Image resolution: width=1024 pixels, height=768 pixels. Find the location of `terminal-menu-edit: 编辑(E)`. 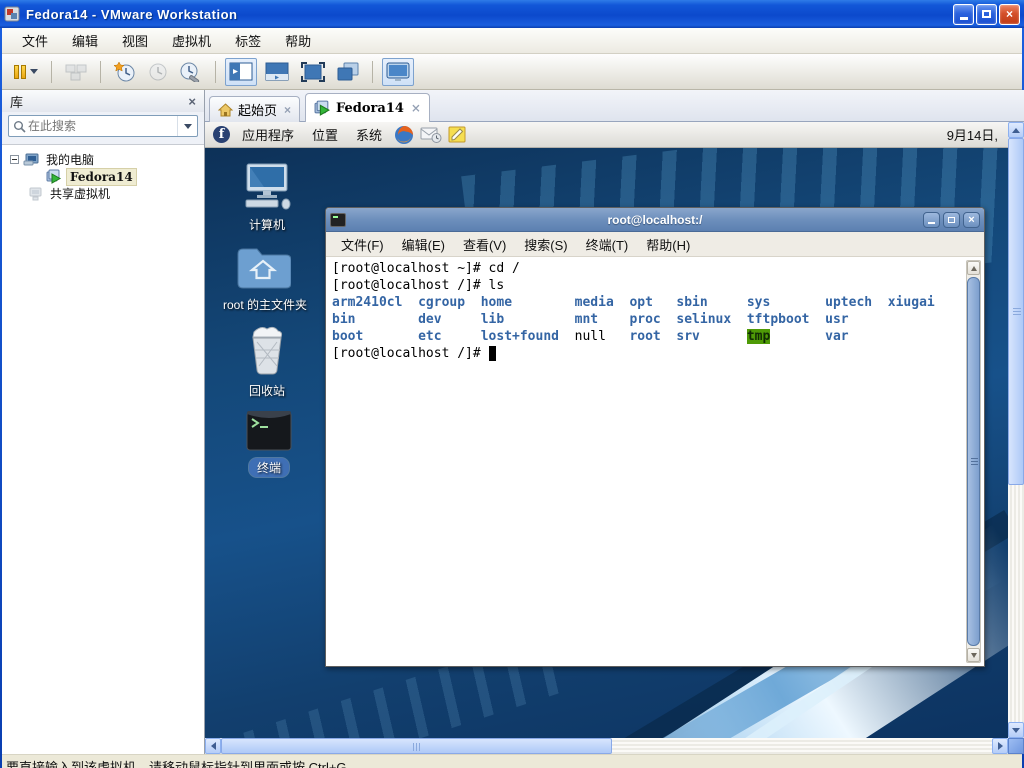

terminal-menu-edit: 编辑(E) is located at coordinates (423, 244).